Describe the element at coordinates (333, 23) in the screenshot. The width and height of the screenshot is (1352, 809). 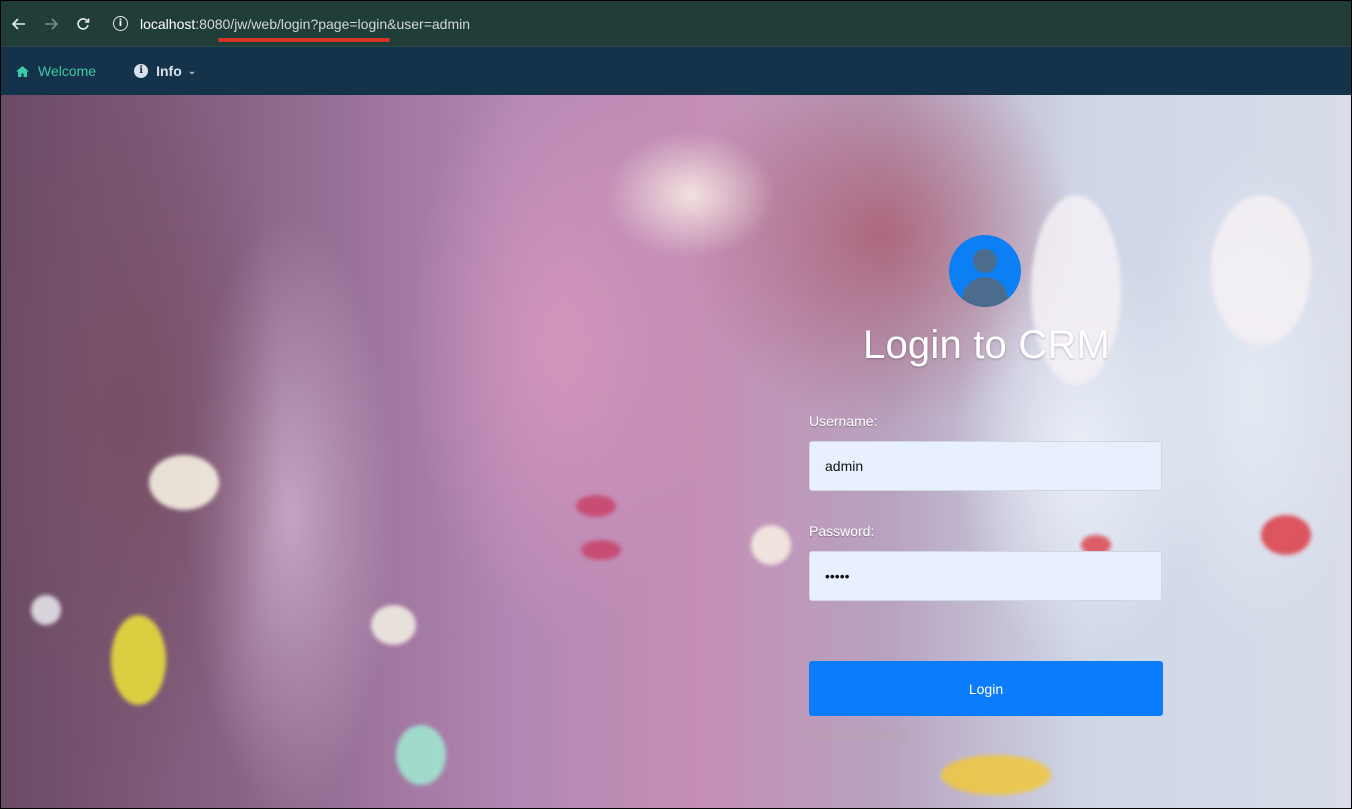
I see `url-rest: :8080/jw/web/login?page=login&user=admin` at that location.